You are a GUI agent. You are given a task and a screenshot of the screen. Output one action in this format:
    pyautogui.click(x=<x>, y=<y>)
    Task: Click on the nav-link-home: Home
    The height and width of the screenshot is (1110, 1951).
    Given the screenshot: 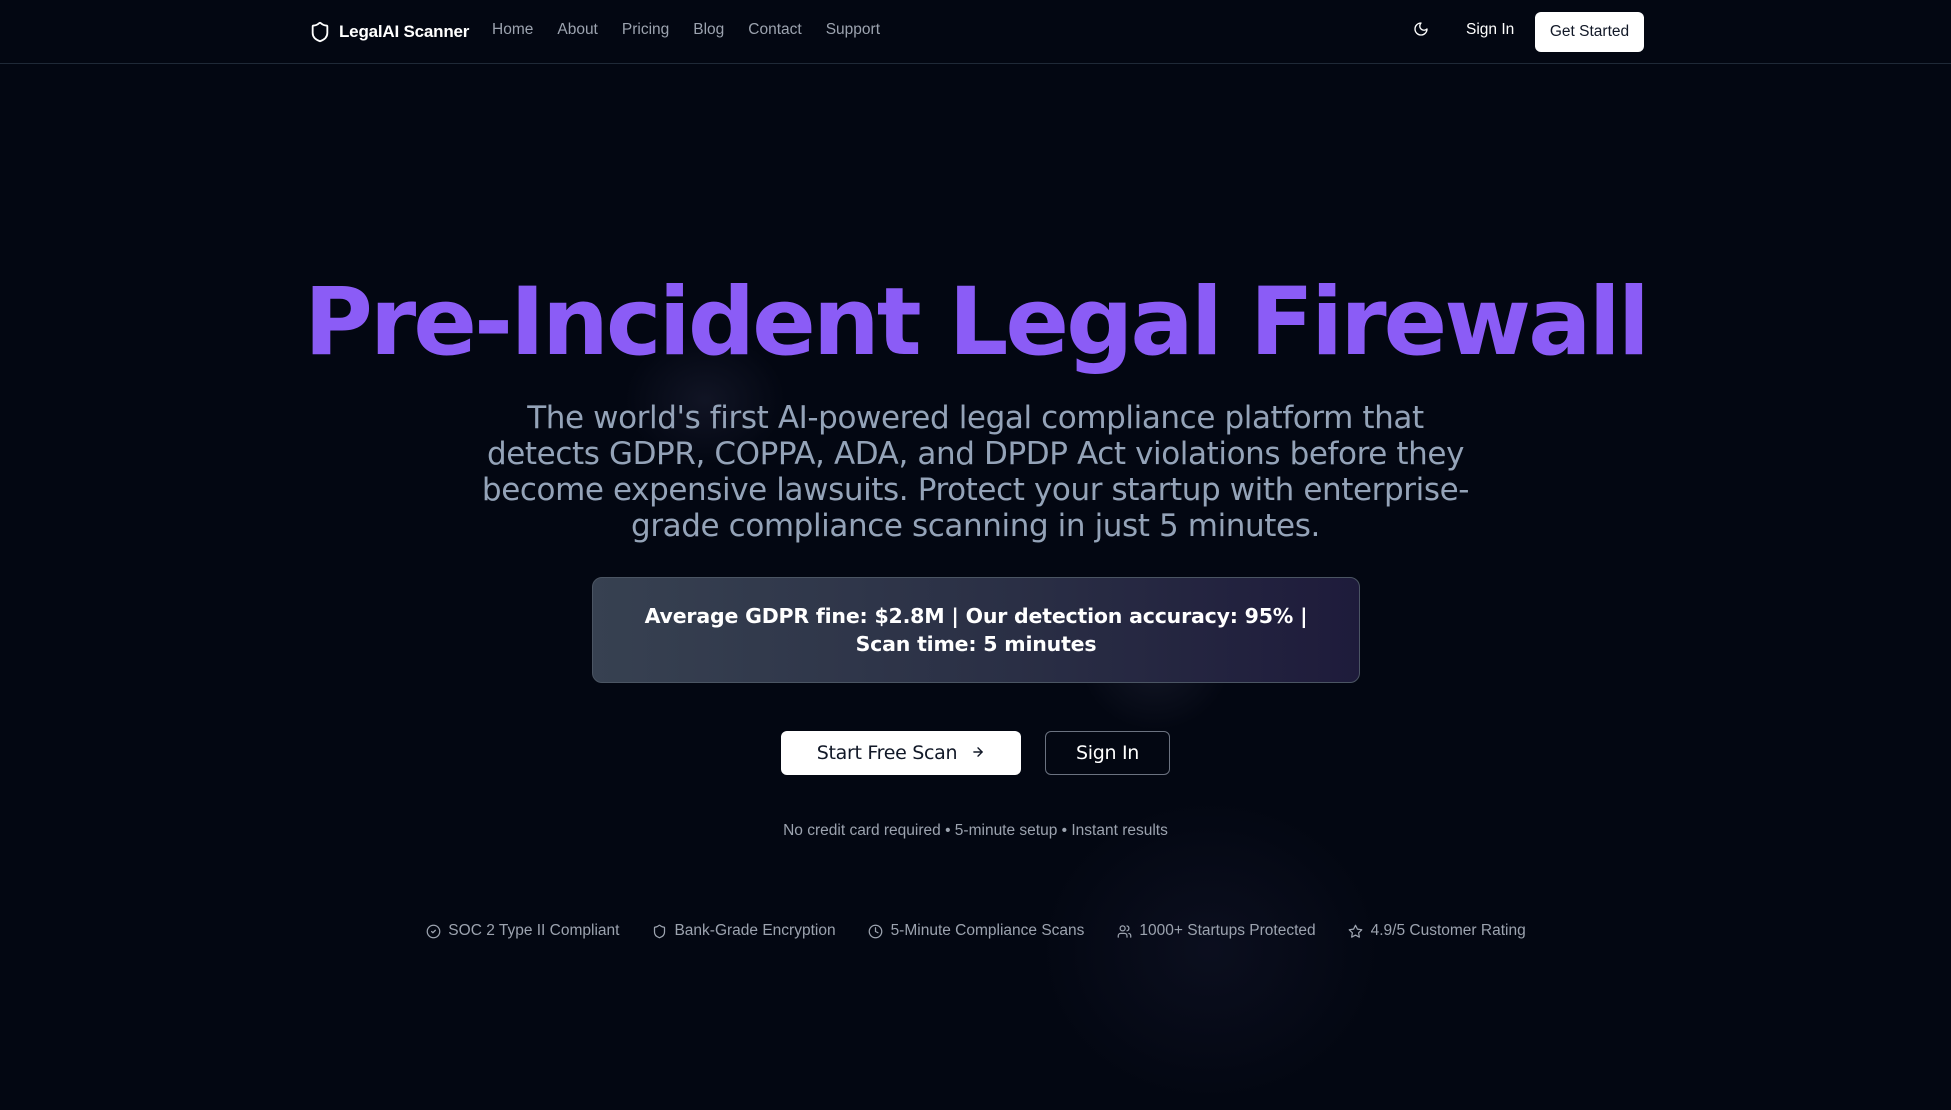 What is the action you would take?
    pyautogui.click(x=512, y=30)
    